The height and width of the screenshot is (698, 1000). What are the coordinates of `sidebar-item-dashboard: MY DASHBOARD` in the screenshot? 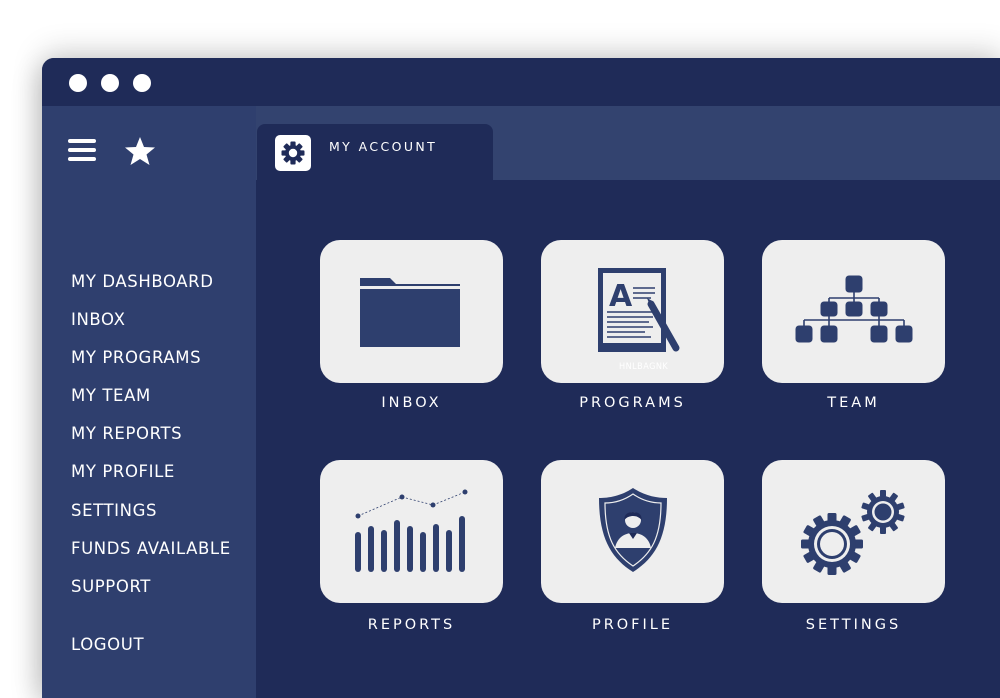 It's located at (151, 291).